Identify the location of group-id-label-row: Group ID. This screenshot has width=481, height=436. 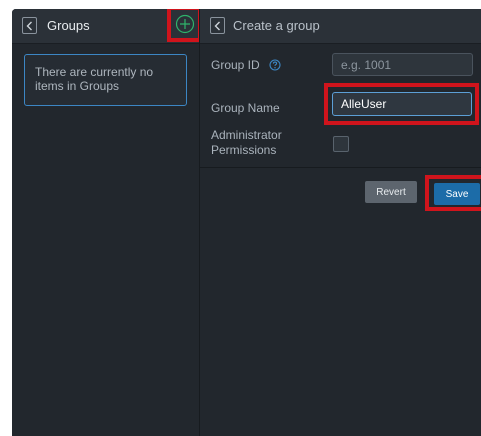
(246, 65).